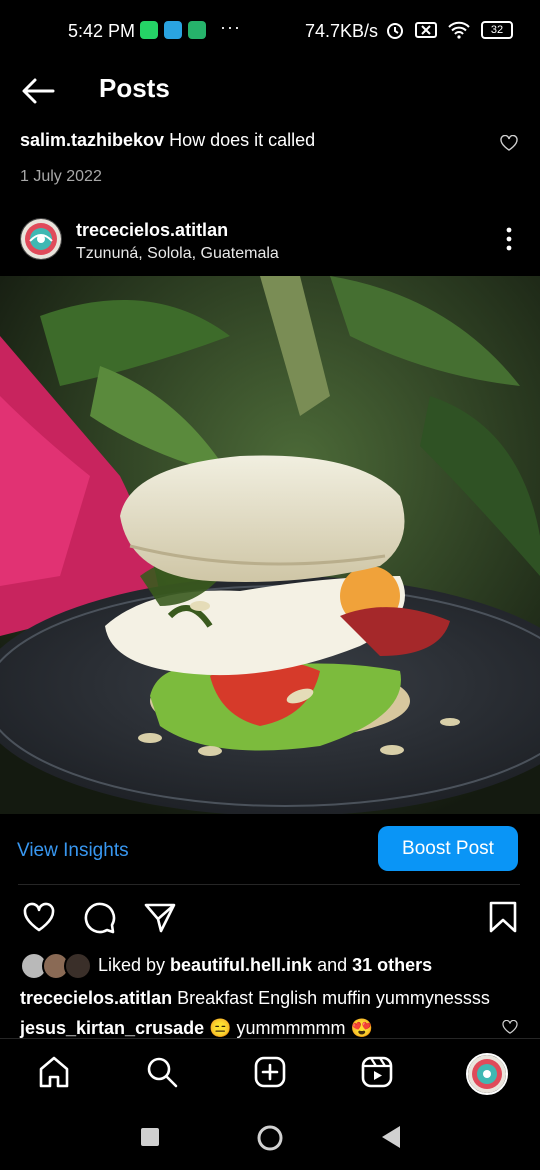 The height and width of the screenshot is (1170, 540). I want to click on liked-by-others: 31 others, so click(392, 965).